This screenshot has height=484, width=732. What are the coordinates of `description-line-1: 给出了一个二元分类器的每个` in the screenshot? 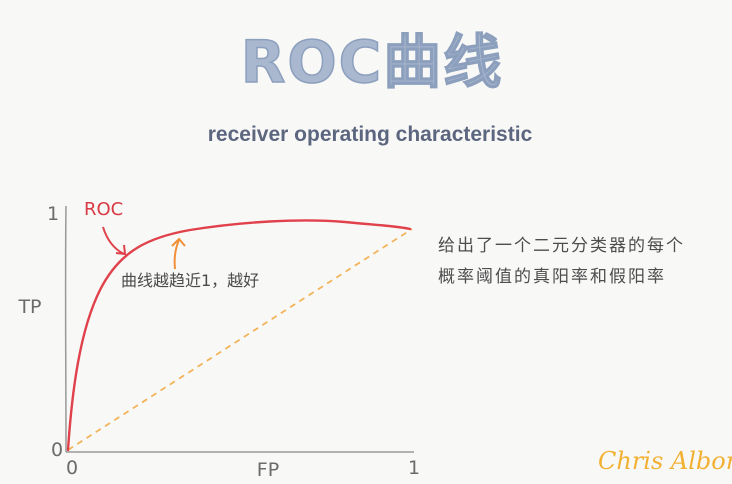 It's located at (561, 246).